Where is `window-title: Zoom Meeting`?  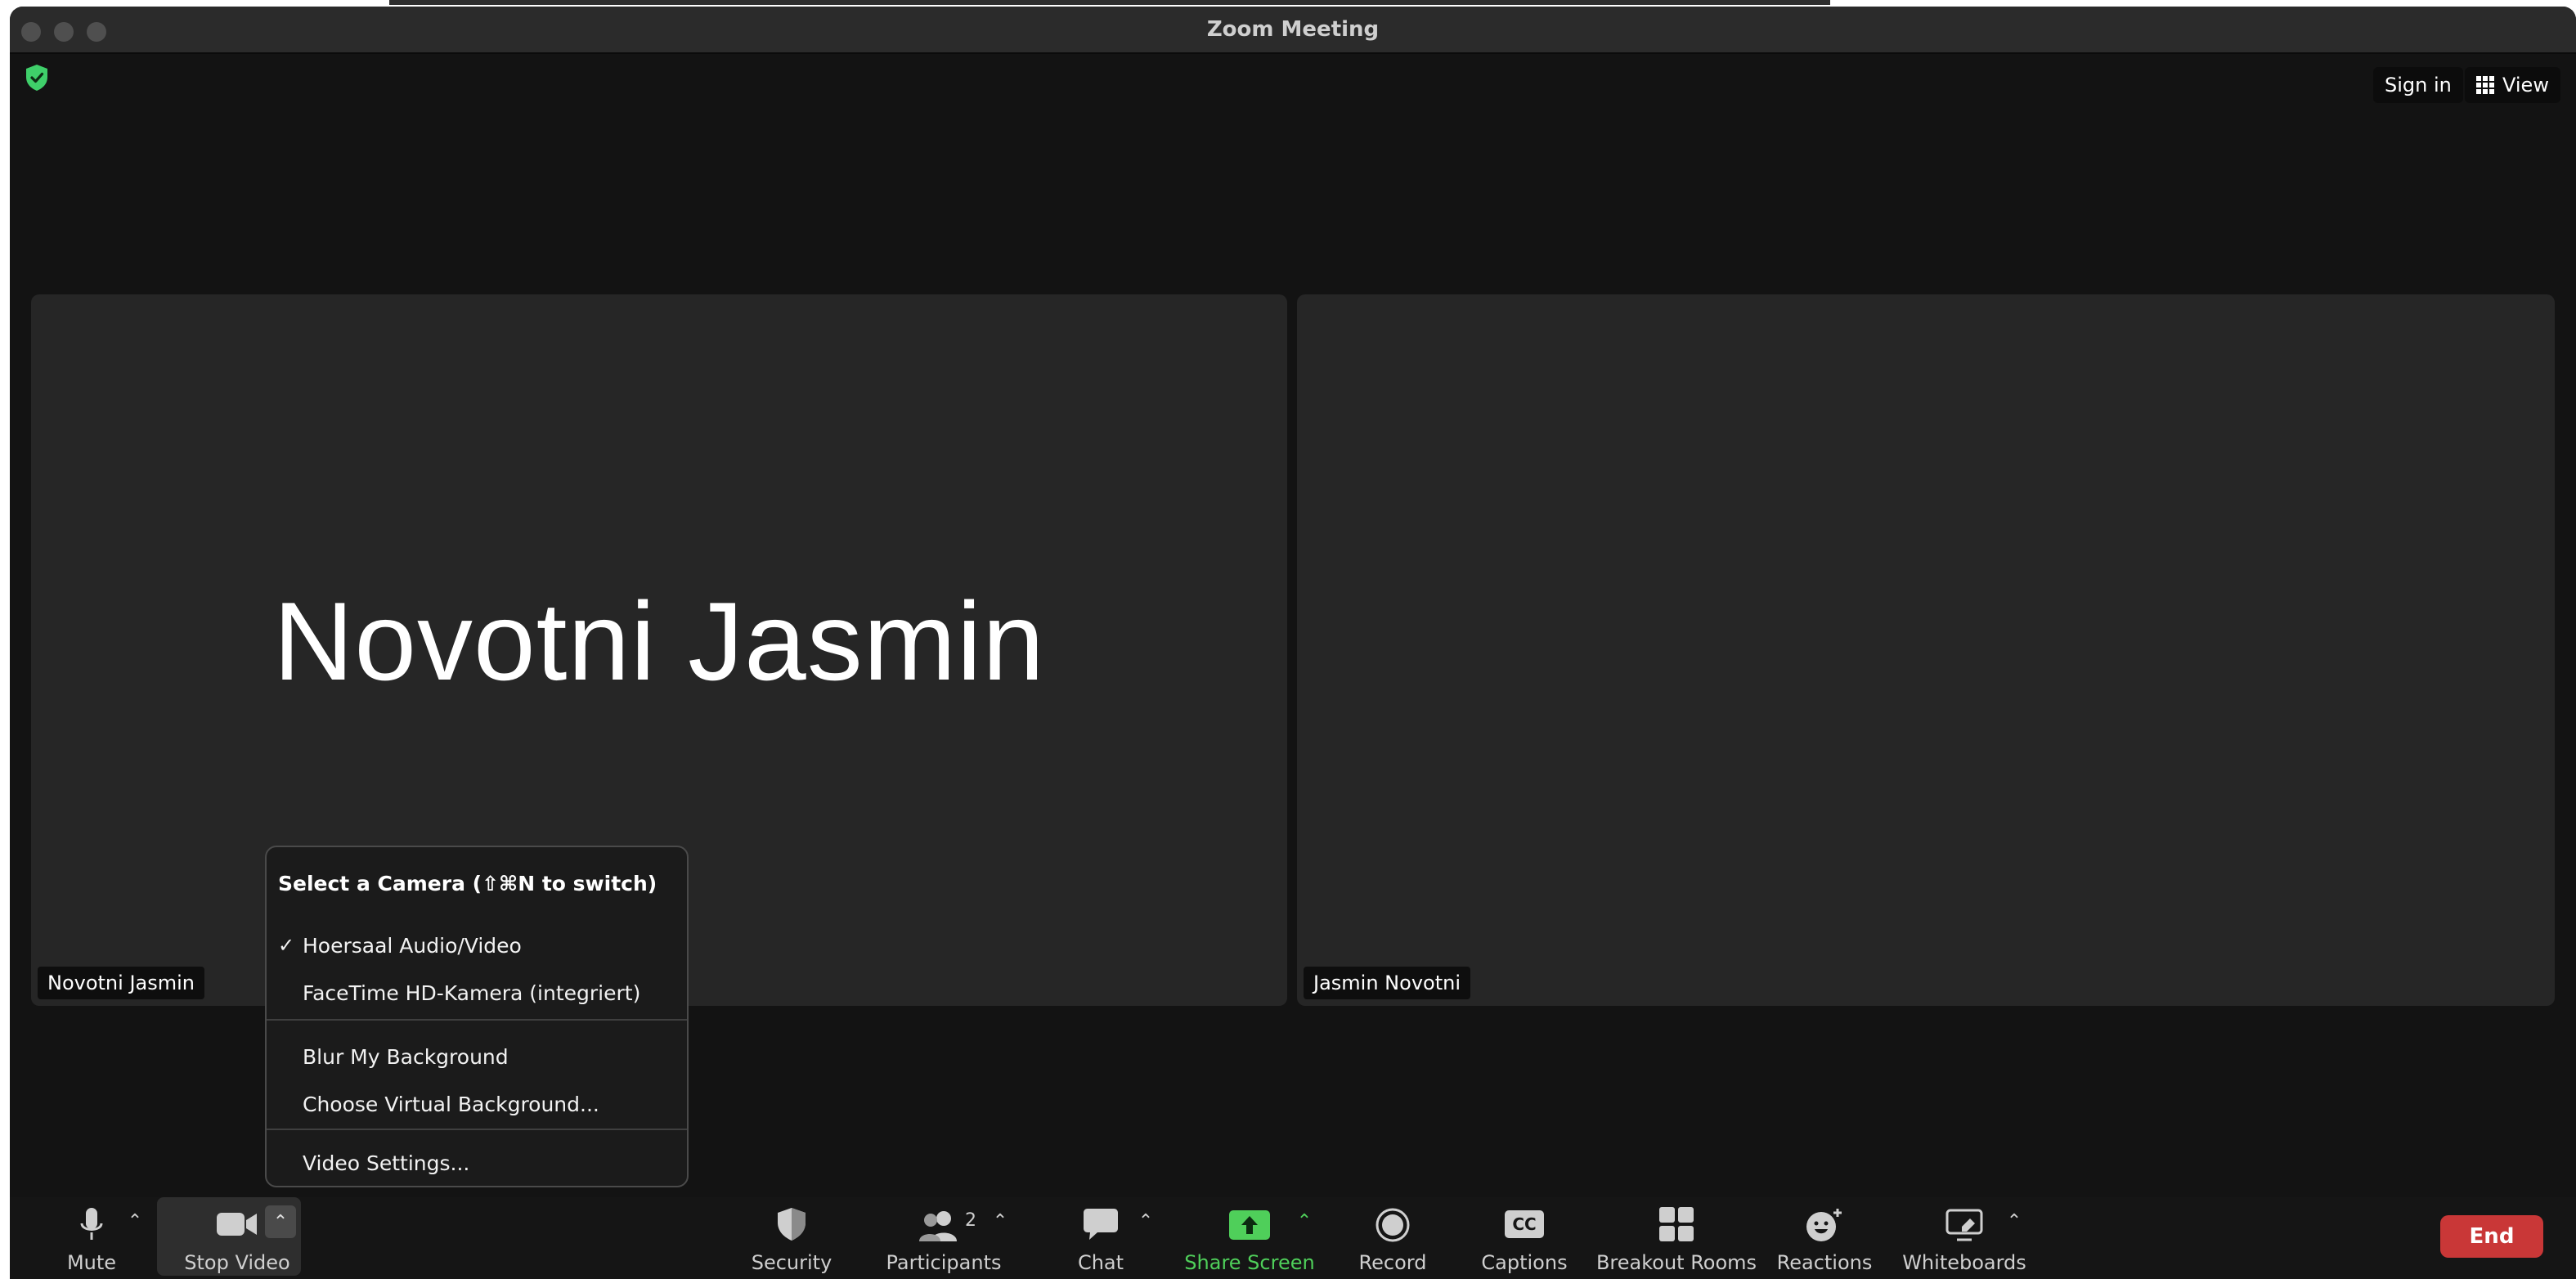
window-title: Zoom Meeting is located at coordinates (1293, 30).